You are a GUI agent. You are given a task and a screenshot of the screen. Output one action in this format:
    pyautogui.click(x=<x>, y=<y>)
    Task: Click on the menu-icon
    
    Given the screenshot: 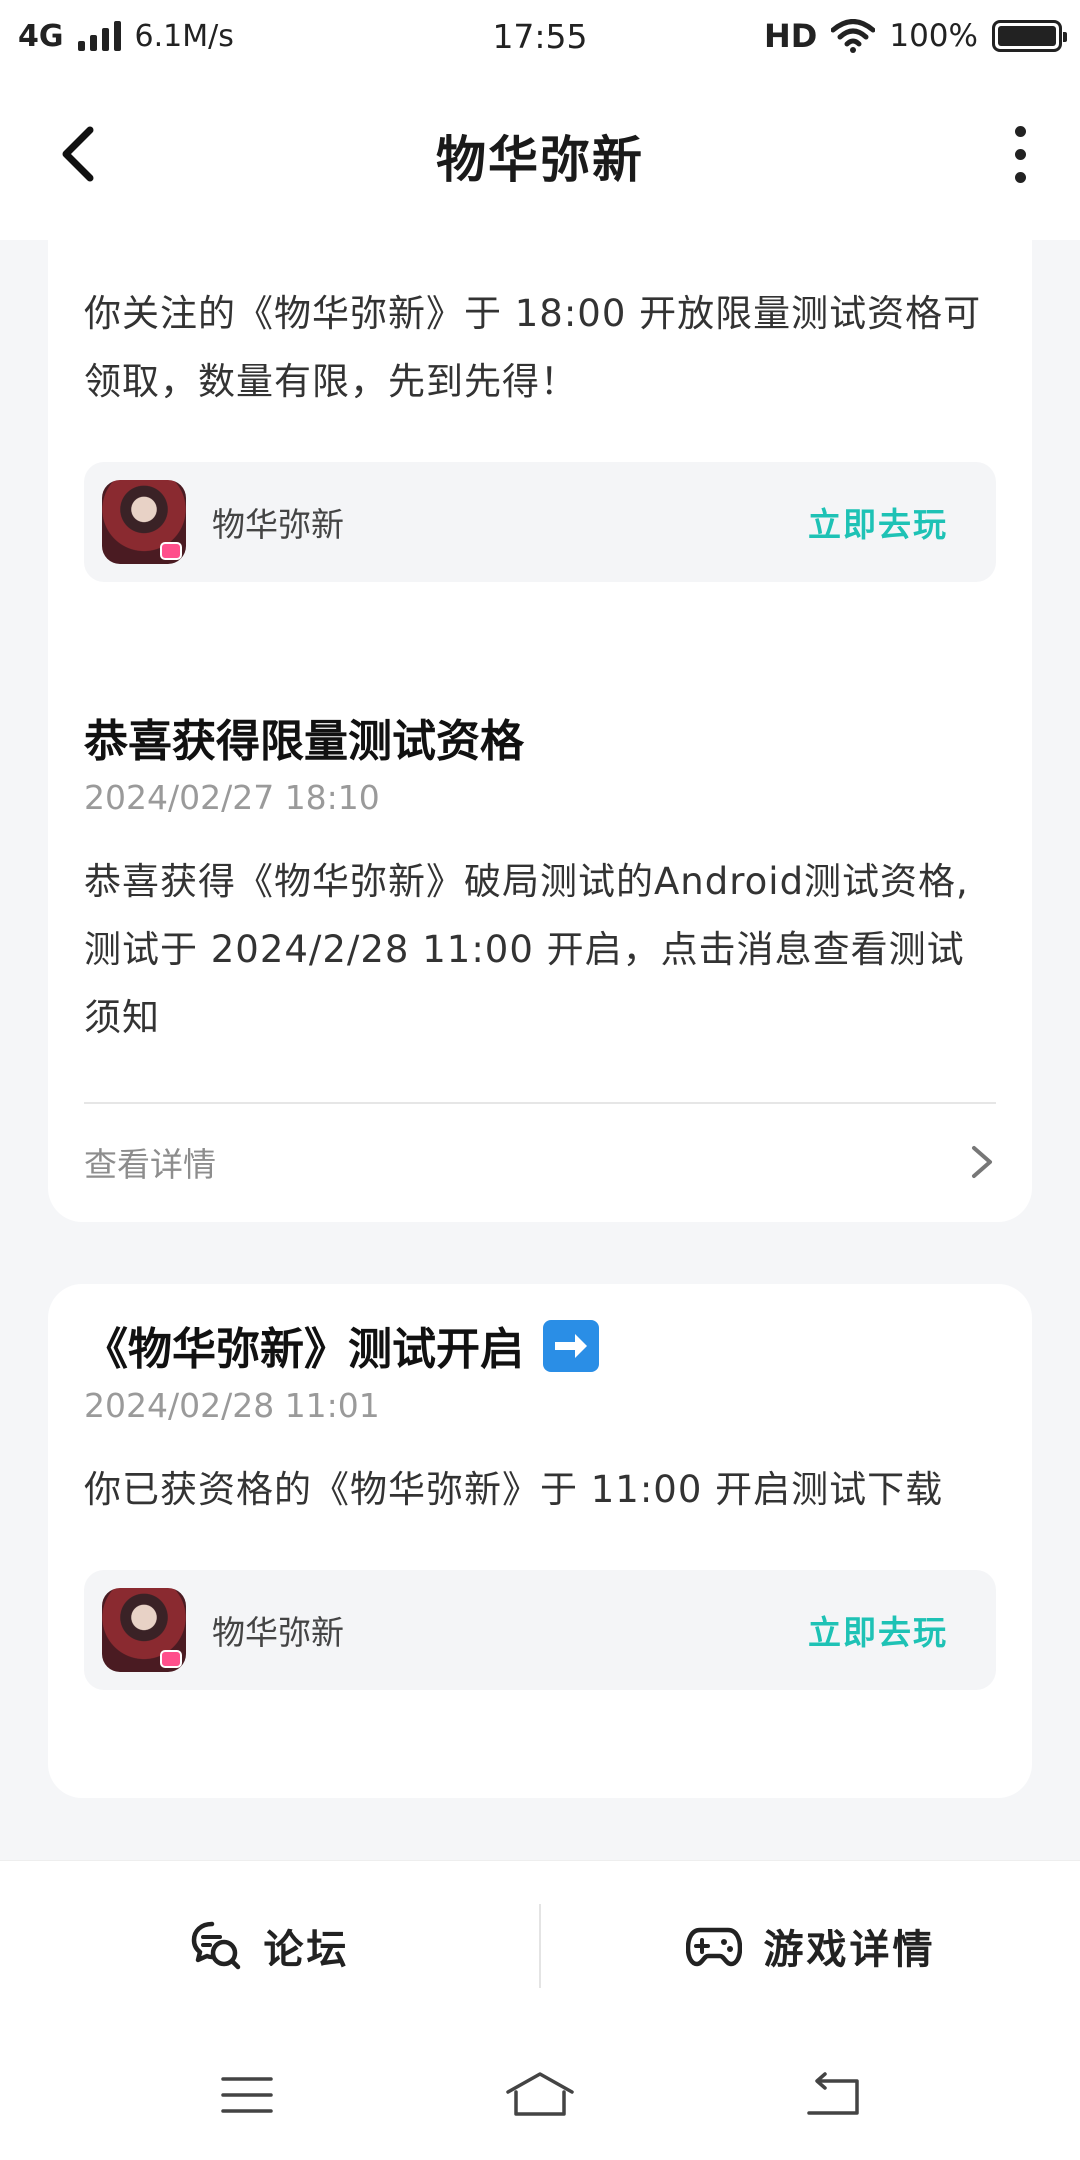 What is the action you would take?
    pyautogui.click(x=246, y=2095)
    